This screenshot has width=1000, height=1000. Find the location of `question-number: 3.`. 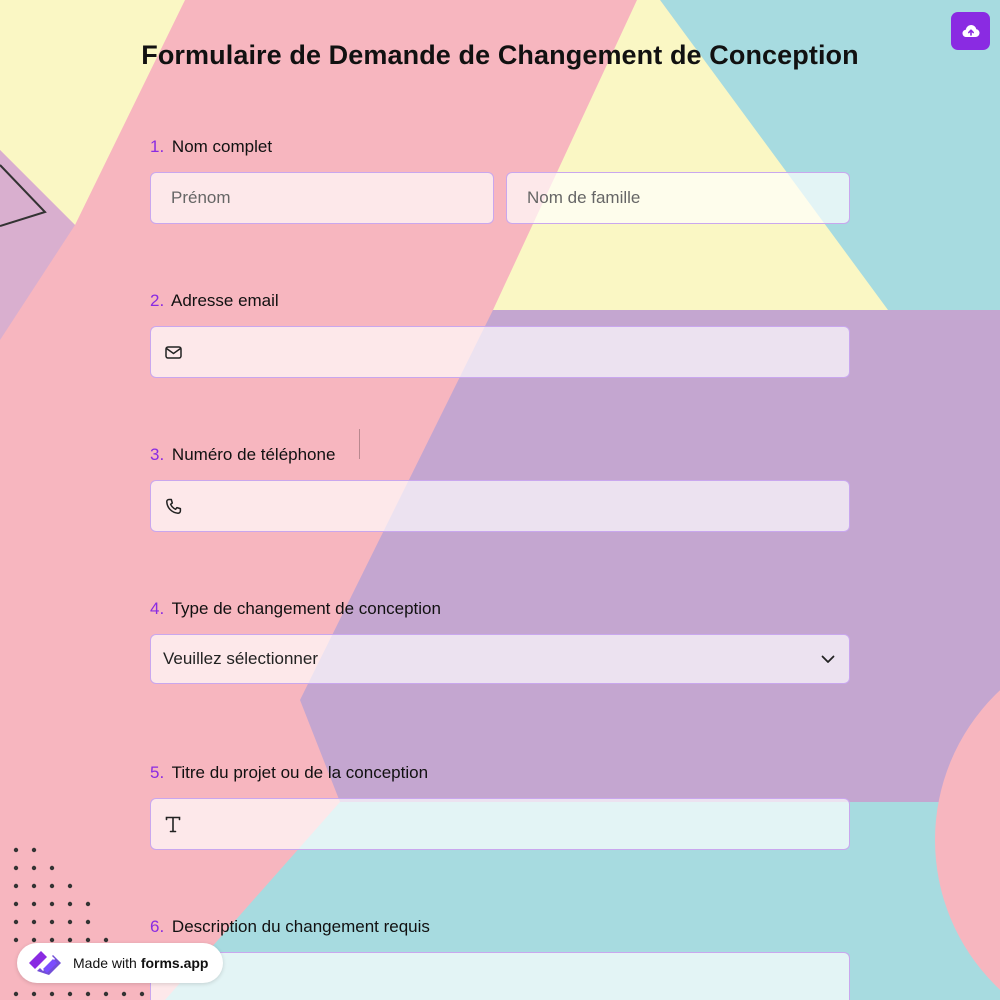

question-number: 3. is located at coordinates (157, 454).